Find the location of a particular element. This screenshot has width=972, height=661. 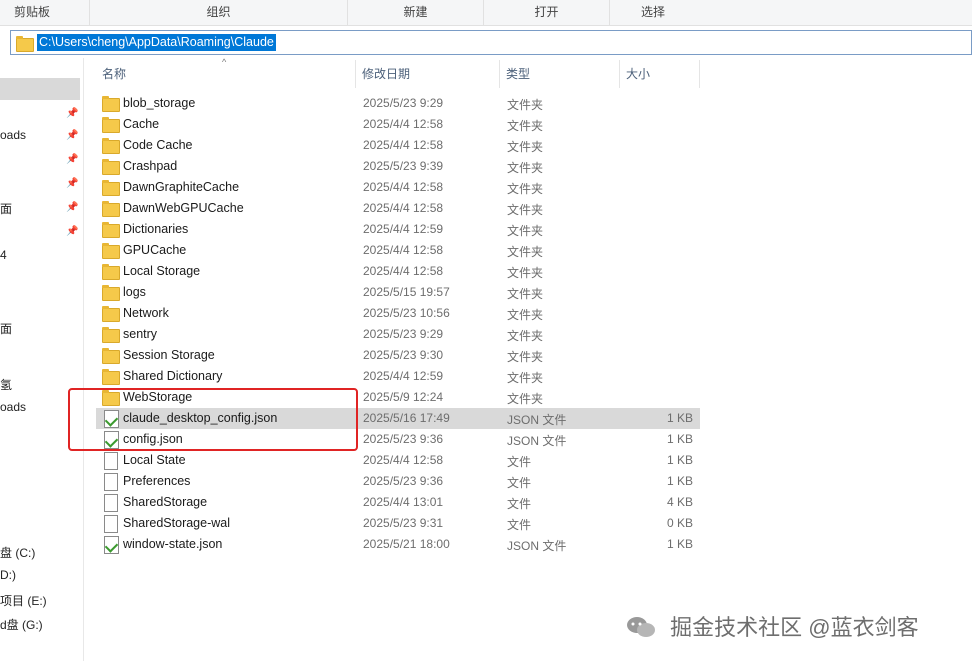

watermark-text: 掘金技术社区 @蓝衣剑客 is located at coordinates (794, 627).